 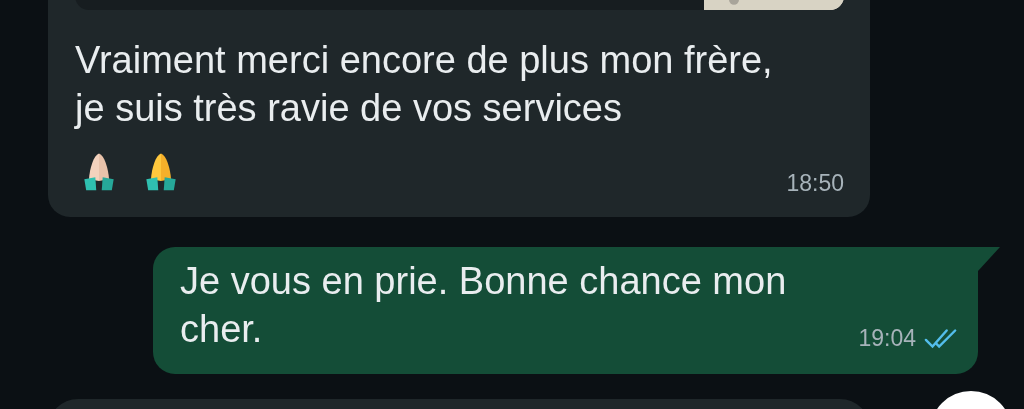 What do you see at coordinates (815, 183) in the screenshot?
I see `message-time: 18:50` at bounding box center [815, 183].